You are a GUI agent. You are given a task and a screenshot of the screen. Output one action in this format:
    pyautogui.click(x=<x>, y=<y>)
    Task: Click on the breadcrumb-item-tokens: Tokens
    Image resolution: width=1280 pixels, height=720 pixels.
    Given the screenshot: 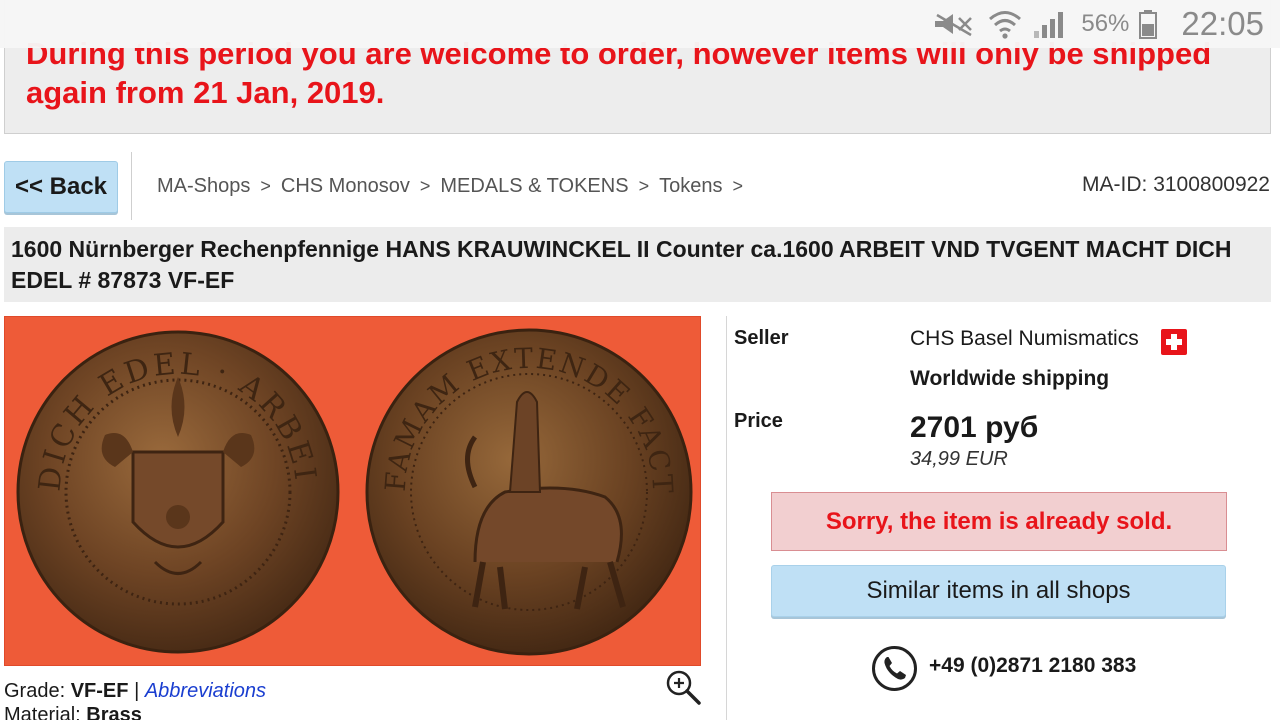 What is the action you would take?
    pyautogui.click(x=690, y=186)
    